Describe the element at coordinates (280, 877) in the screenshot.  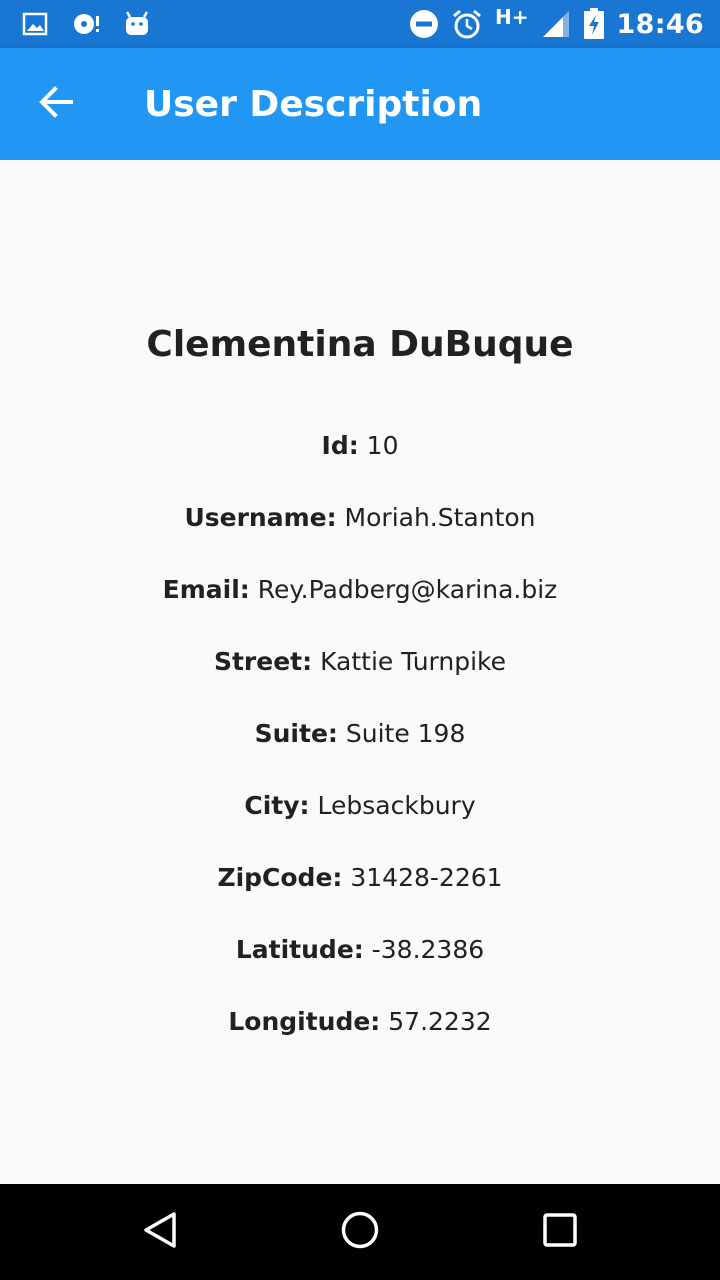
I see `field-label: ZipCode:` at that location.